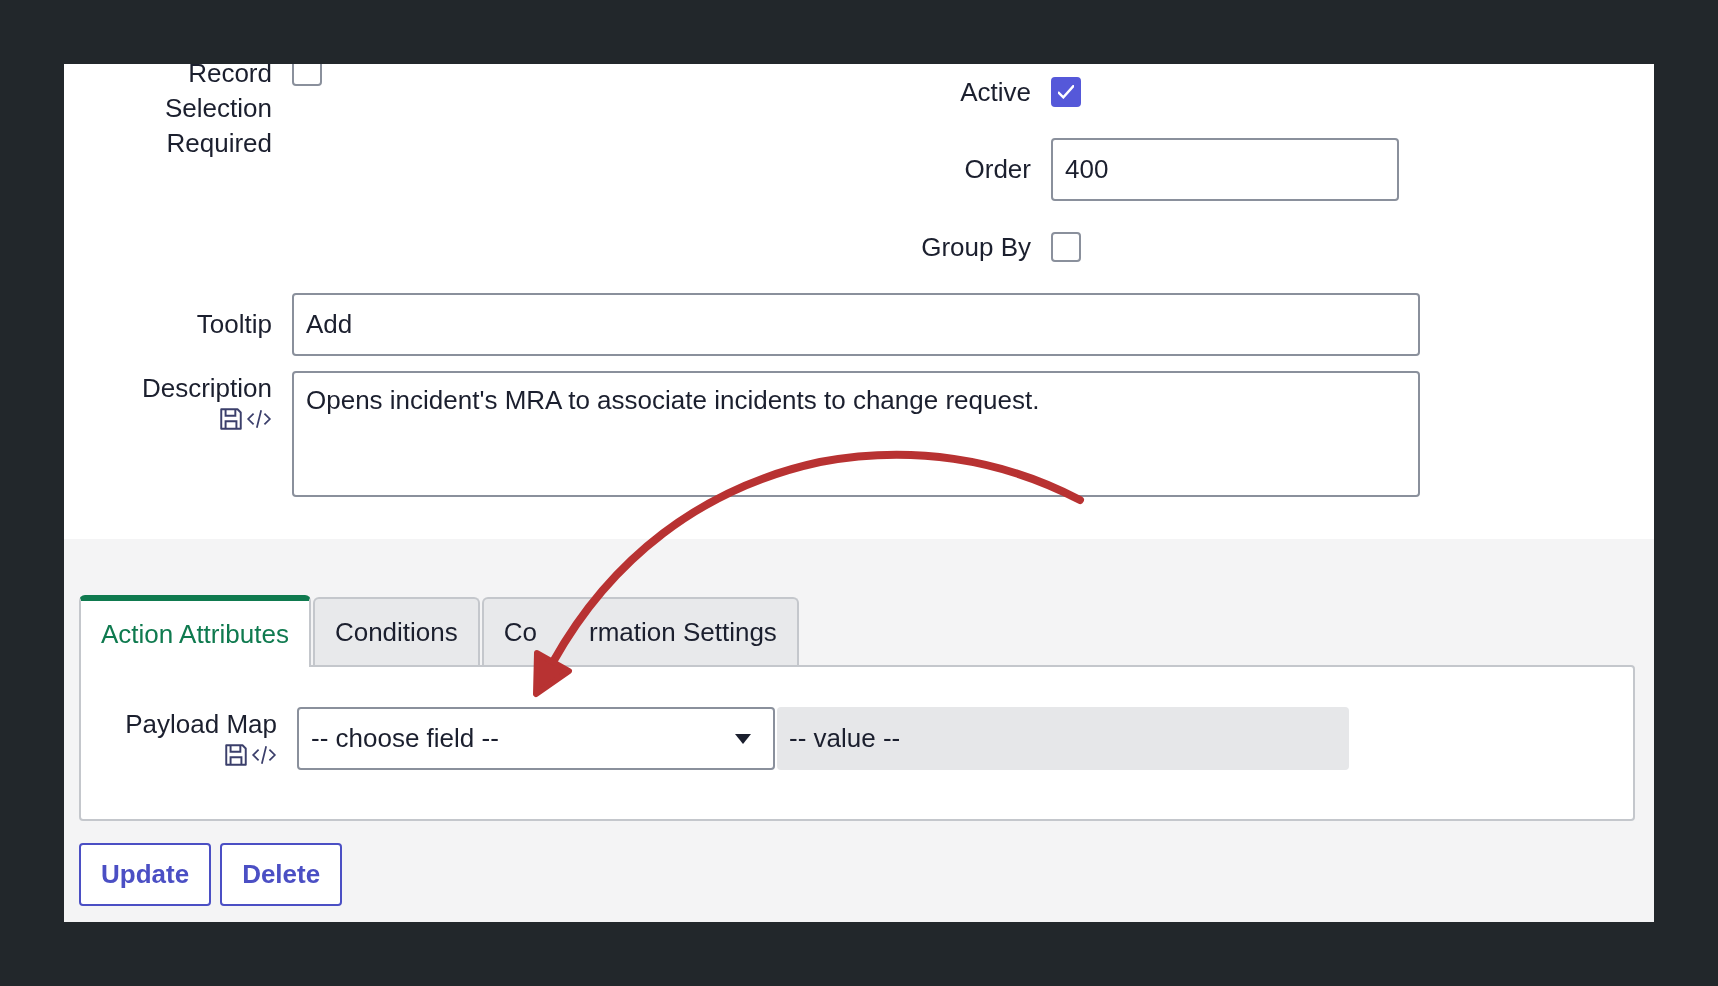 The height and width of the screenshot is (986, 1718). Describe the element at coordinates (281, 874) in the screenshot. I see `action-button: Delete` at that location.